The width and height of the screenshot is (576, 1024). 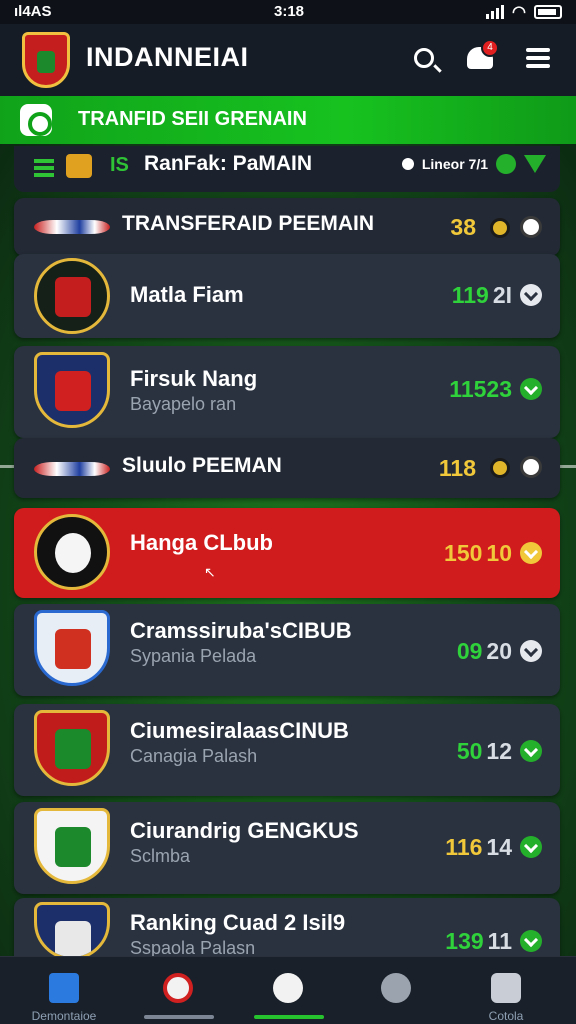 What do you see at coordinates (33, 11) in the screenshot?
I see `carrier-text: ıl4AS` at bounding box center [33, 11].